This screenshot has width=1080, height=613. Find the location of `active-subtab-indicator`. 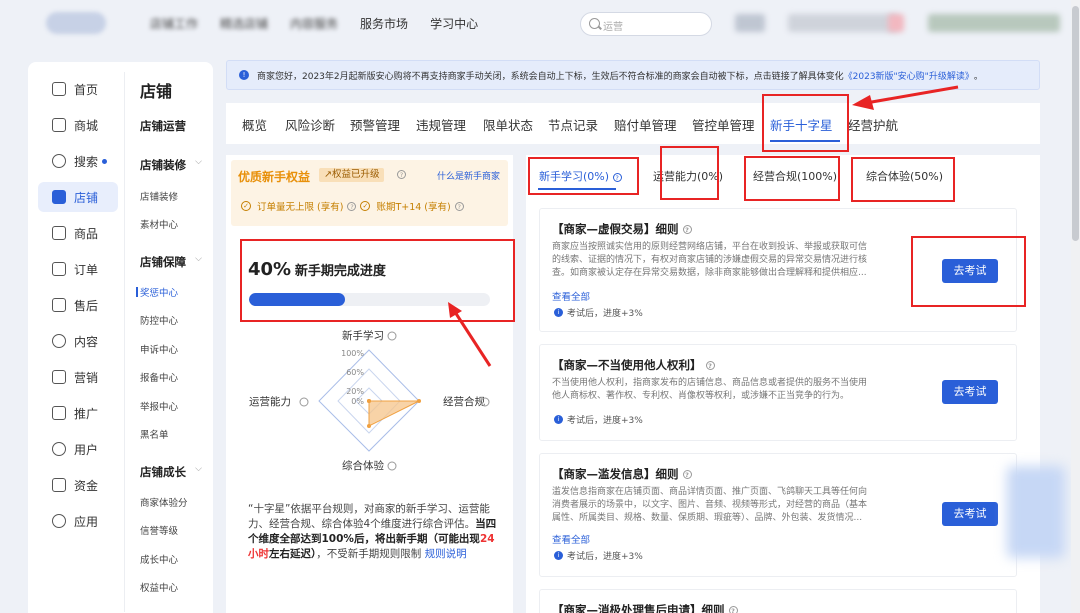

active-subtab-indicator is located at coordinates (577, 189).